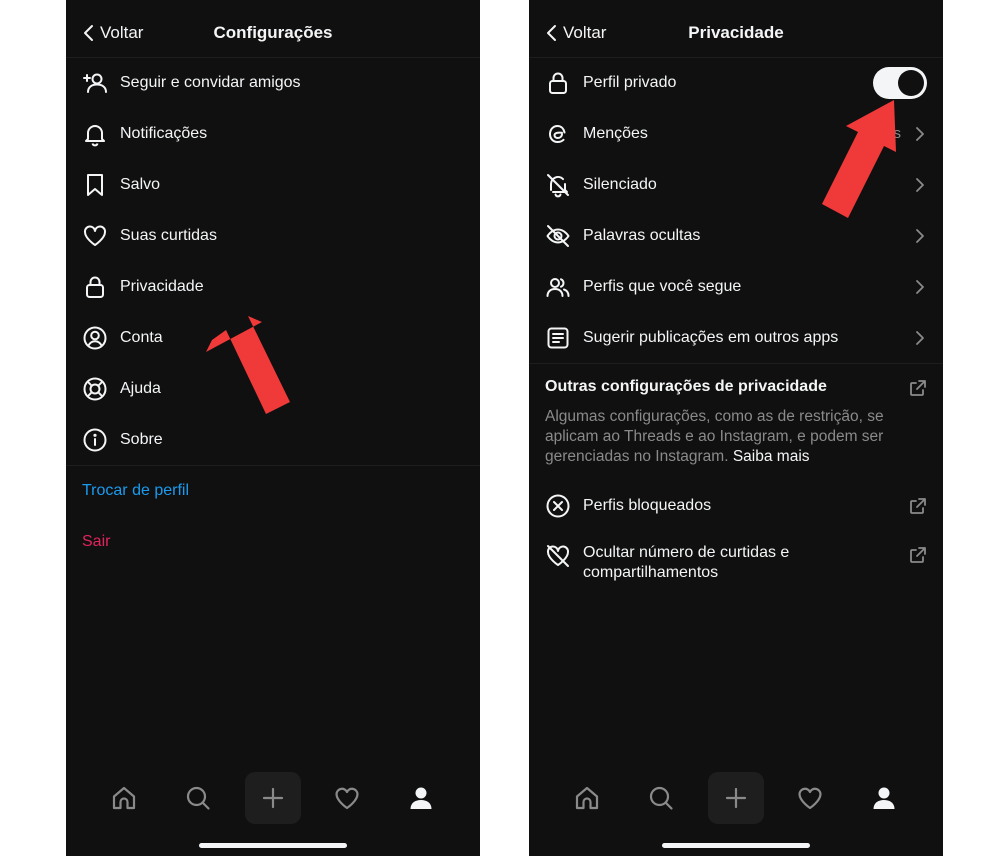  I want to click on menu-item-likes: Suas curtidas, so click(273, 235).